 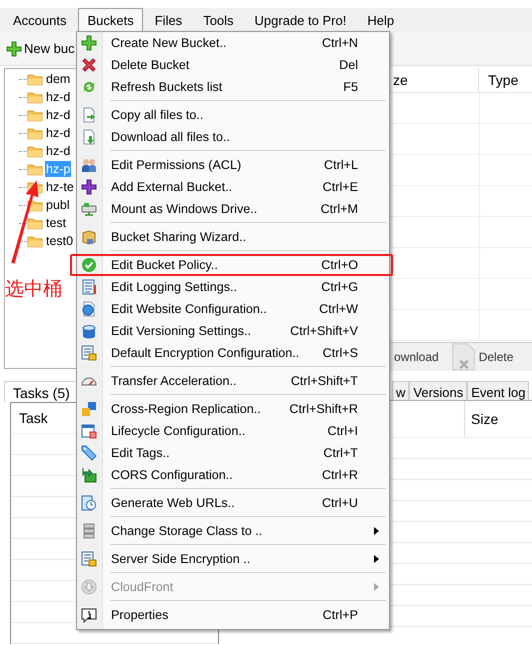 I want to click on menu-bar-item: Upgrade to Pro!, so click(x=301, y=20).